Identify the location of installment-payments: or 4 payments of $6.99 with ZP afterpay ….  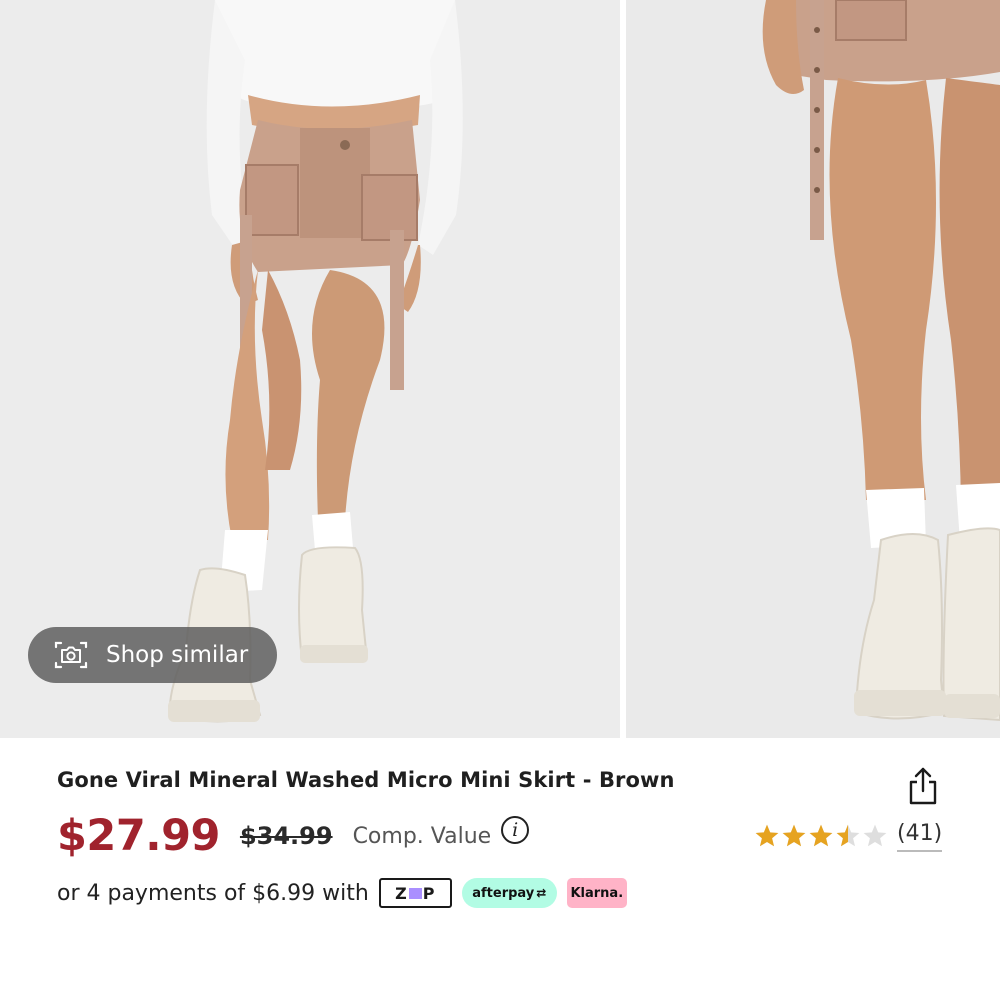
(342, 893).